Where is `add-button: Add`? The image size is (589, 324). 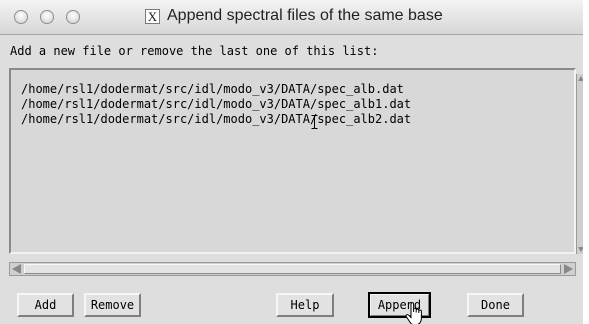 add-button: Add is located at coordinates (45, 305).